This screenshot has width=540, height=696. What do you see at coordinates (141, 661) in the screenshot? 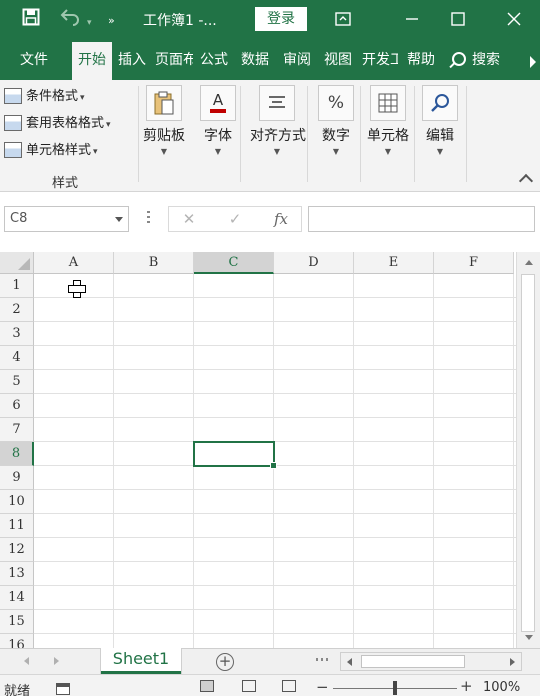
I see `sheet-tab-sheet1: Sheet1` at bounding box center [141, 661].